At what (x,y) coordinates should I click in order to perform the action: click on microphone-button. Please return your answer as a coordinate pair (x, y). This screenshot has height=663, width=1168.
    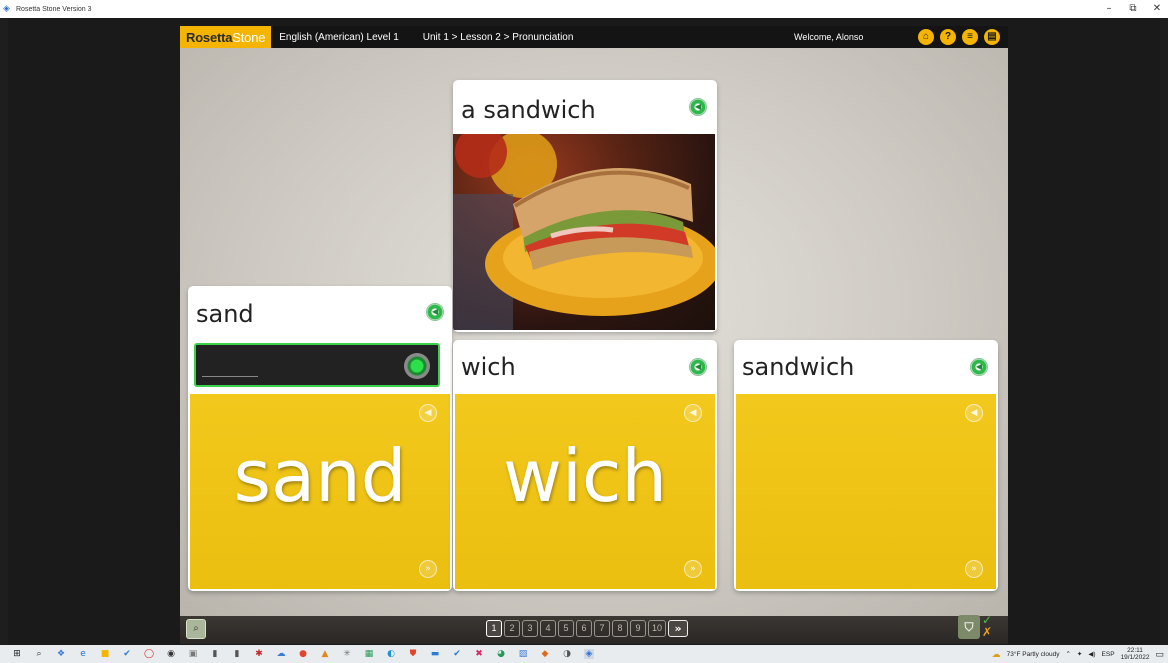
    Looking at the image, I should click on (417, 366).